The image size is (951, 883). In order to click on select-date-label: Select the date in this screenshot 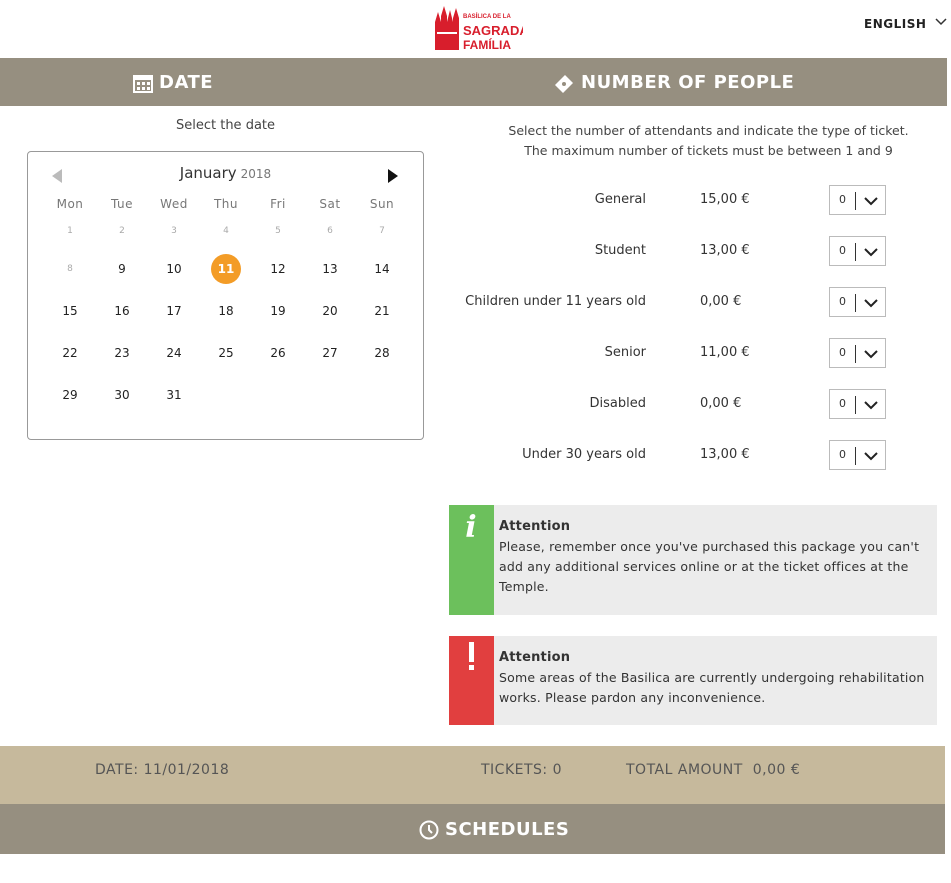, I will do `click(225, 125)`.